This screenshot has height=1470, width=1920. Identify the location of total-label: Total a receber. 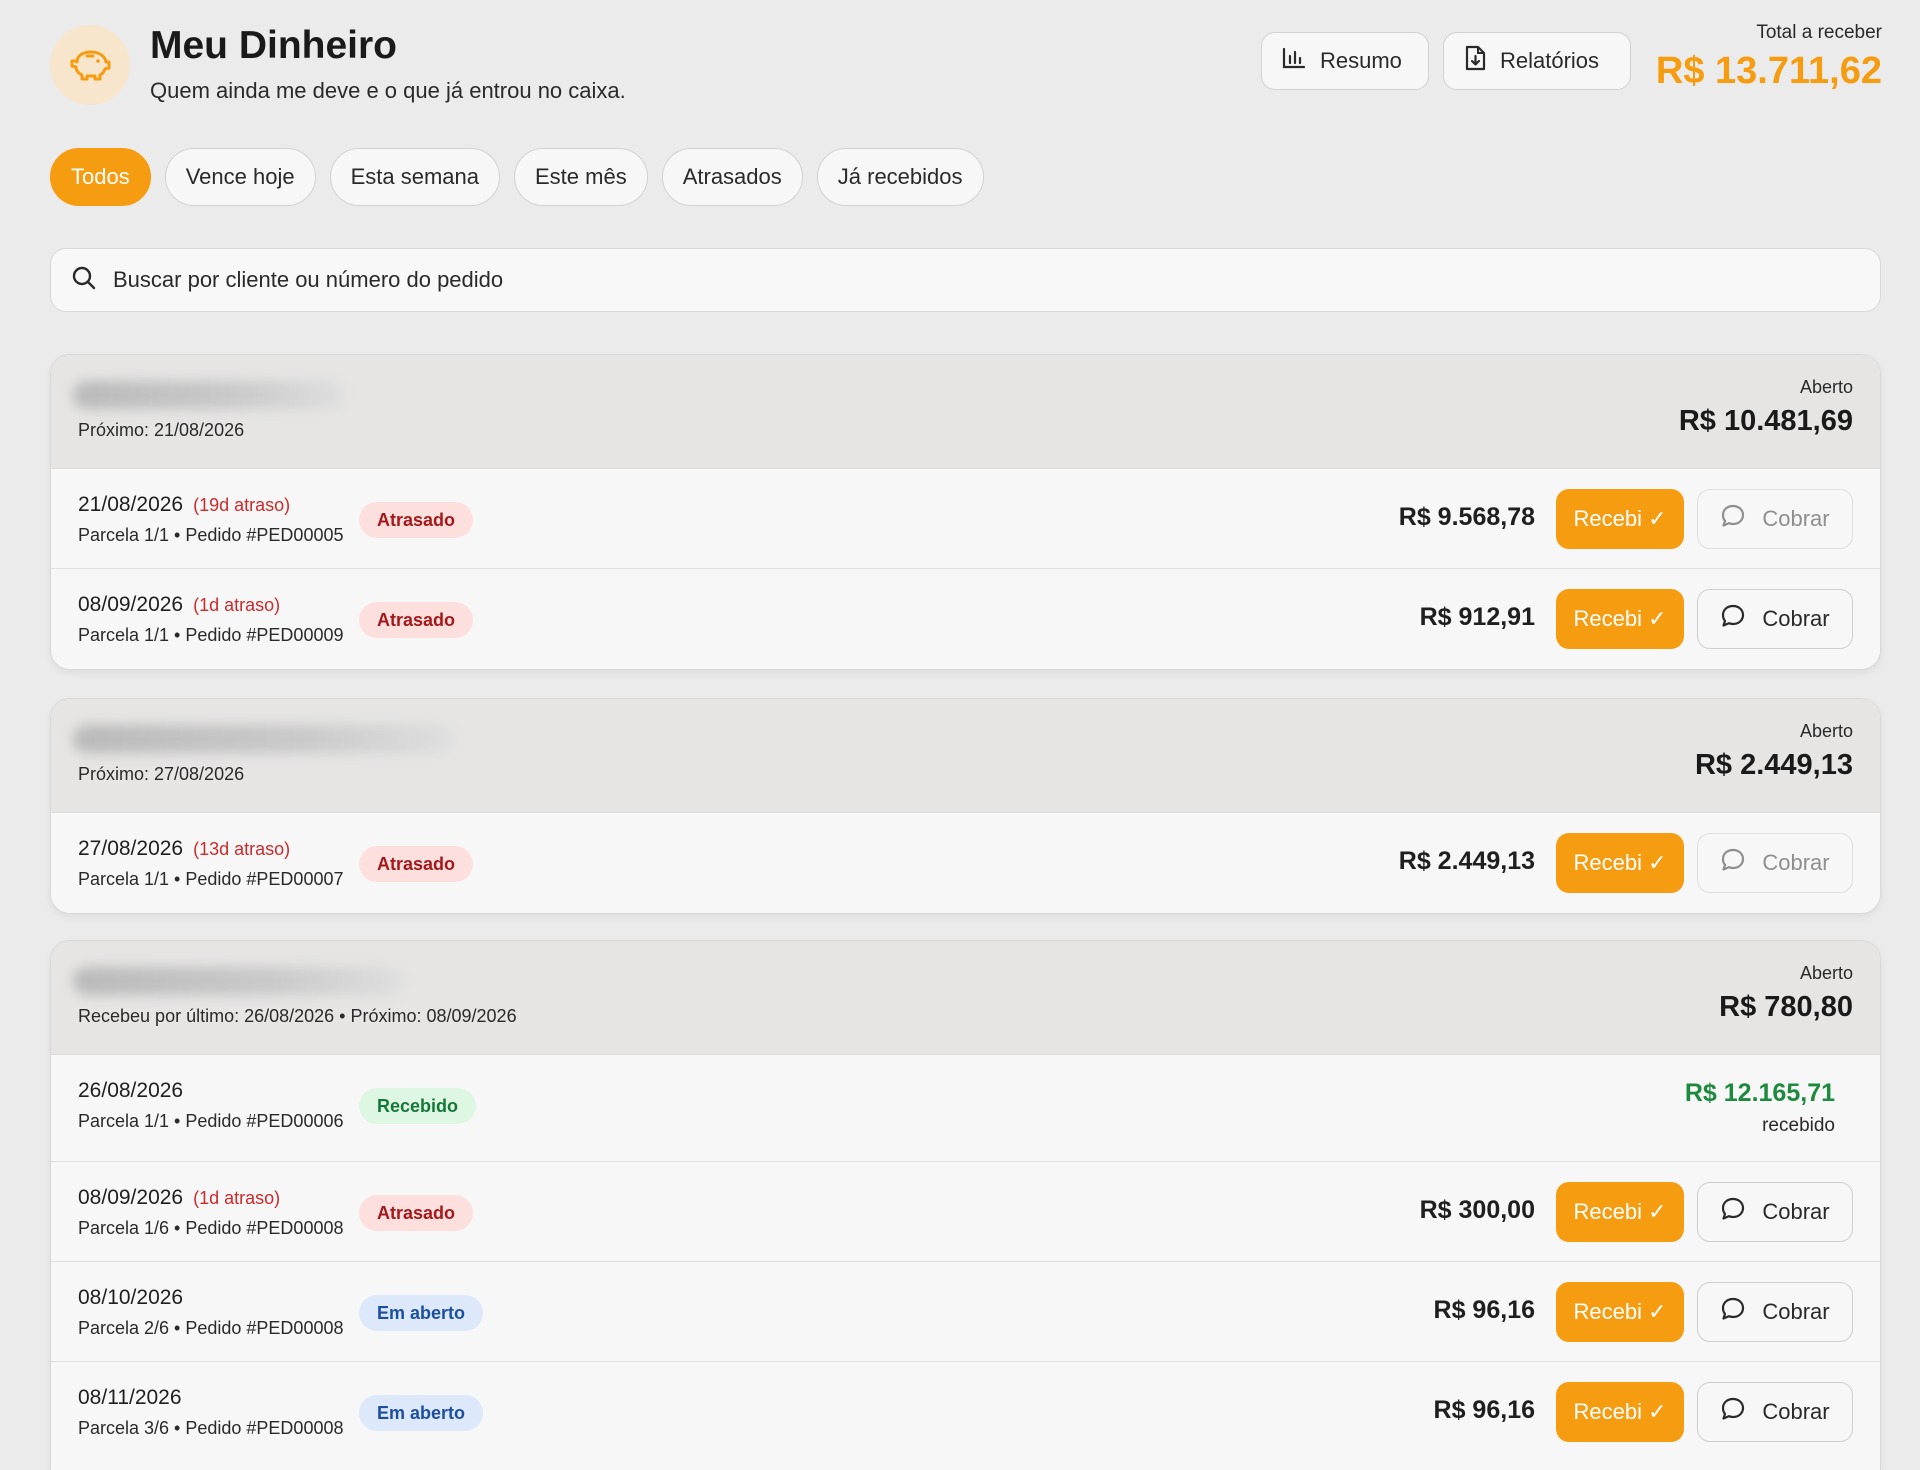
(1819, 32).